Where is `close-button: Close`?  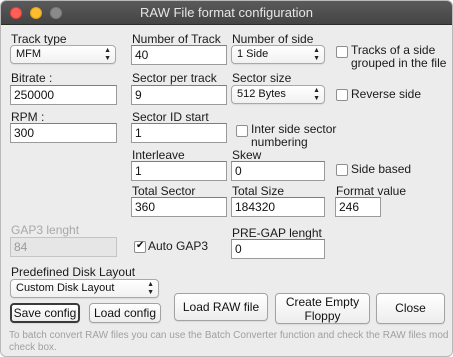
close-button: Close is located at coordinates (410, 308).